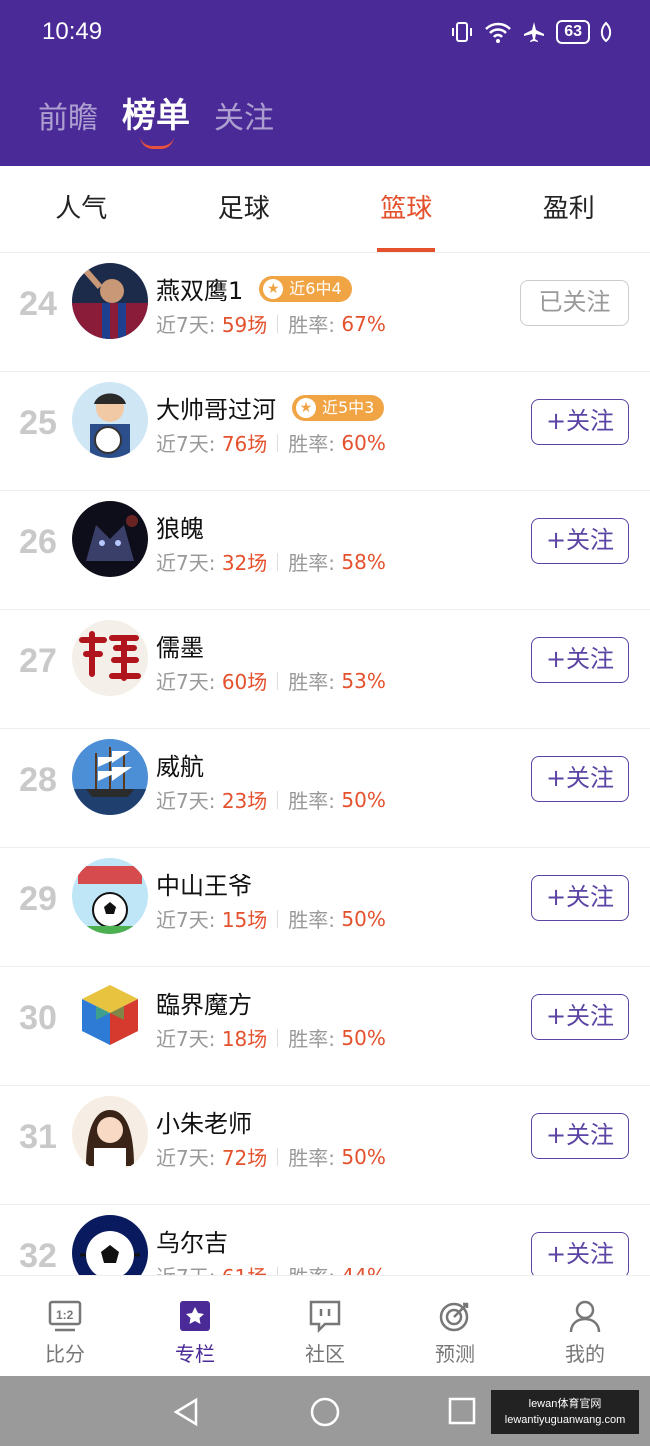  I want to click on nav-scores: 1:2 比分, so click(65, 1326).